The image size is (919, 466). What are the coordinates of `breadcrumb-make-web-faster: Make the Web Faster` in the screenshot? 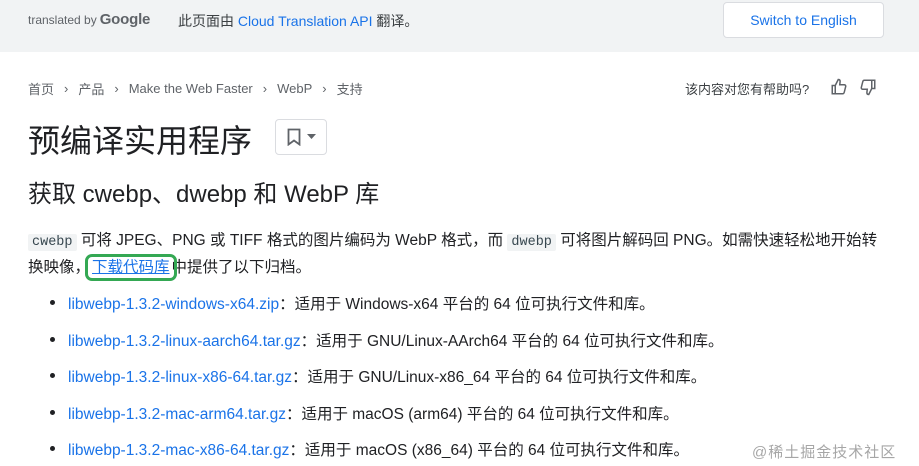 It's located at (191, 88).